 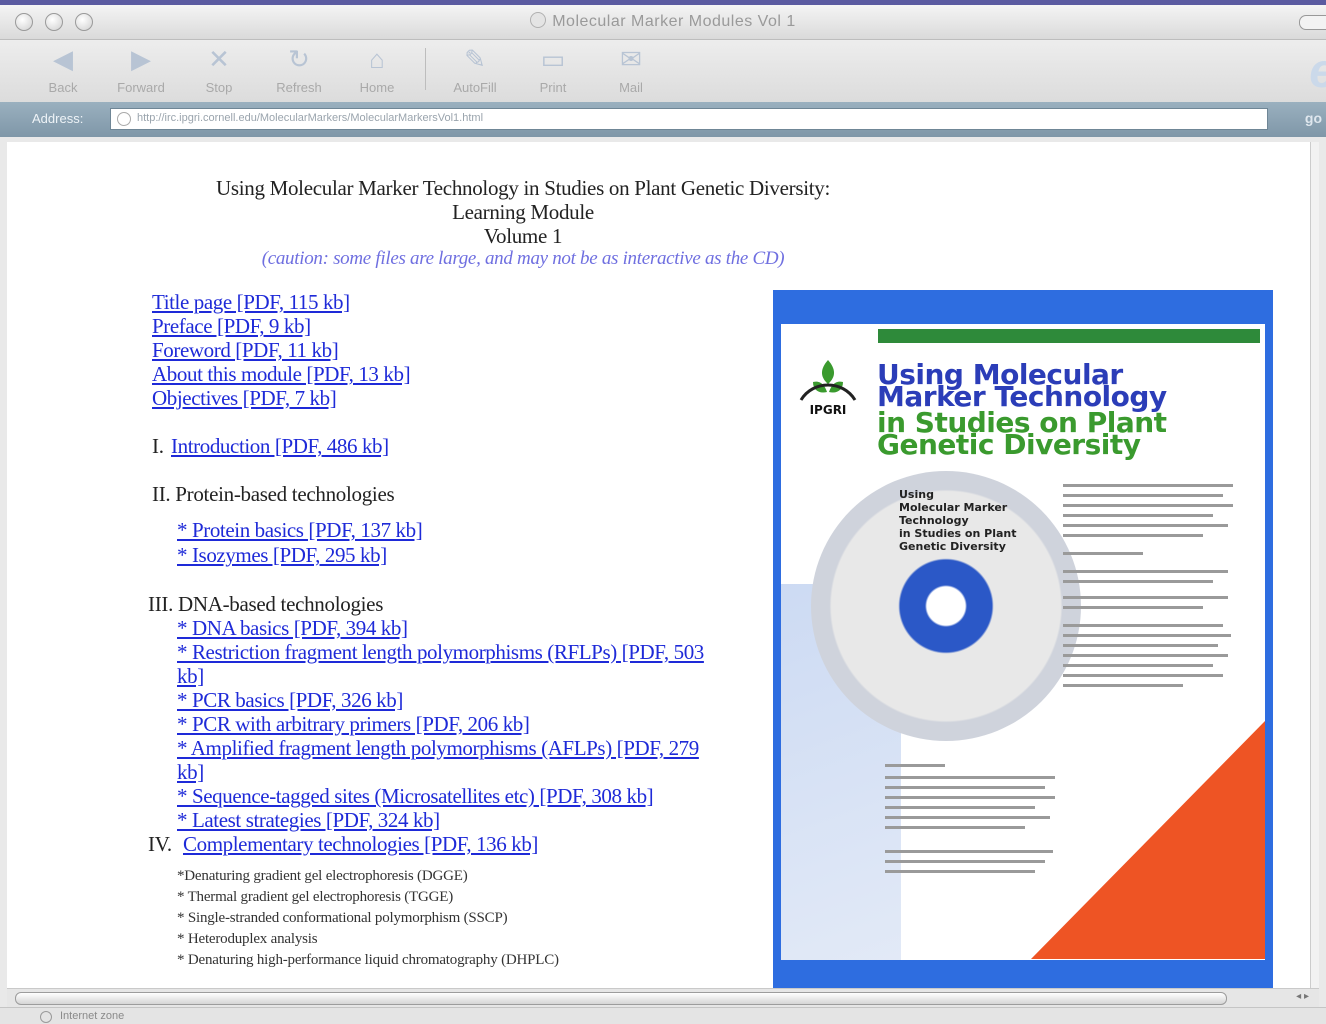 What do you see at coordinates (523, 212) in the screenshot?
I see `page-title-line2: Learning Module` at bounding box center [523, 212].